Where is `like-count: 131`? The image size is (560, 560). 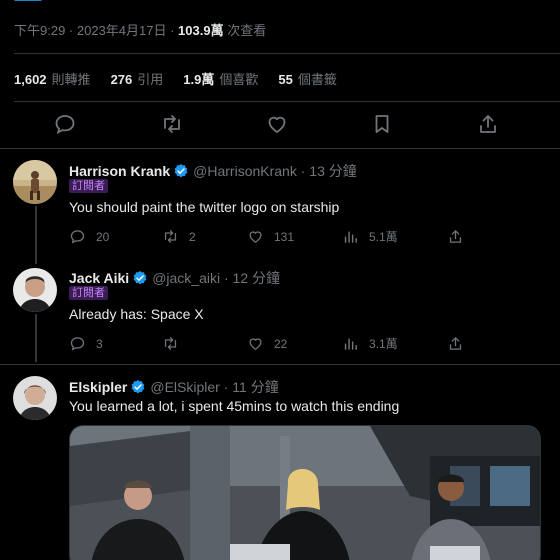
like-count: 131 is located at coordinates (284, 236).